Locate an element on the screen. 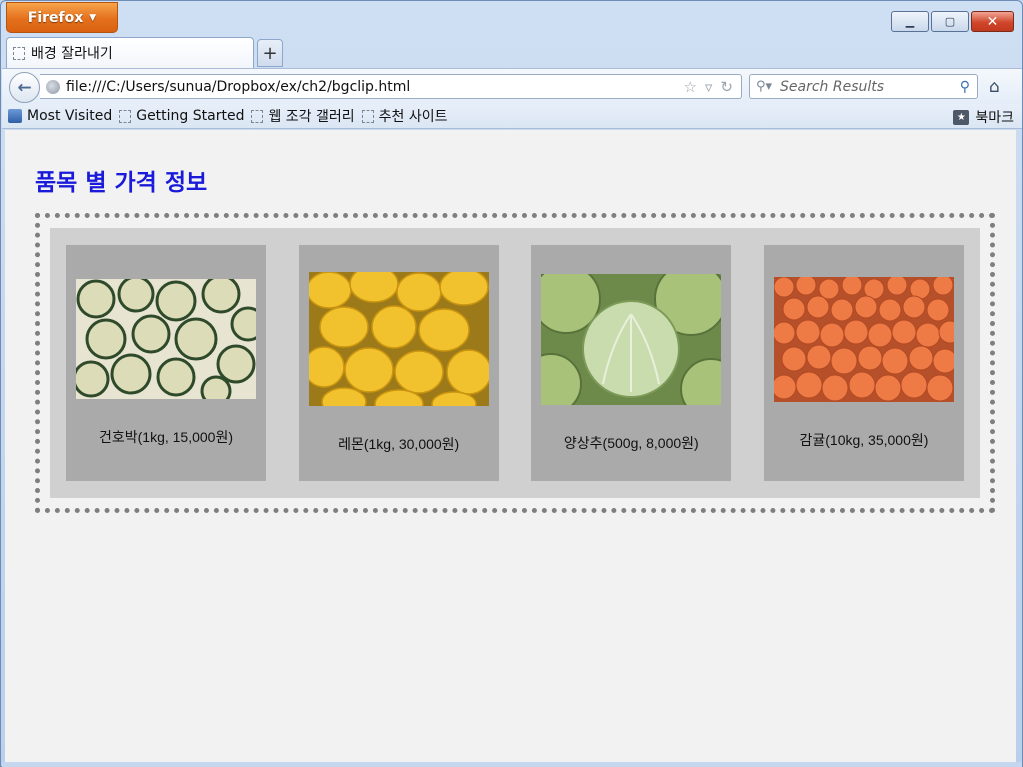 Image resolution: width=1023 pixels, height=767 pixels. url-bar-icons: ☆ ▿ ↻ is located at coordinates (708, 87).